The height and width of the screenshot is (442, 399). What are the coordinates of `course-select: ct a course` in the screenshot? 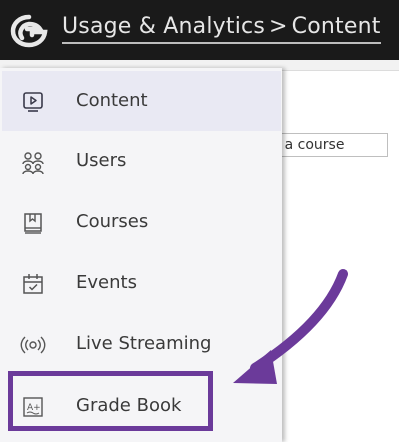 It's located at (329, 145).